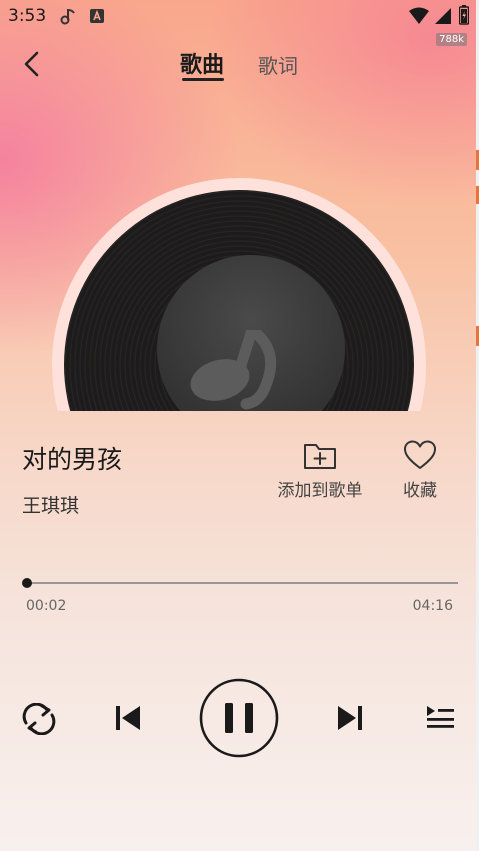  Describe the element at coordinates (46, 606) in the screenshot. I see `current-time: 00:02` at that location.